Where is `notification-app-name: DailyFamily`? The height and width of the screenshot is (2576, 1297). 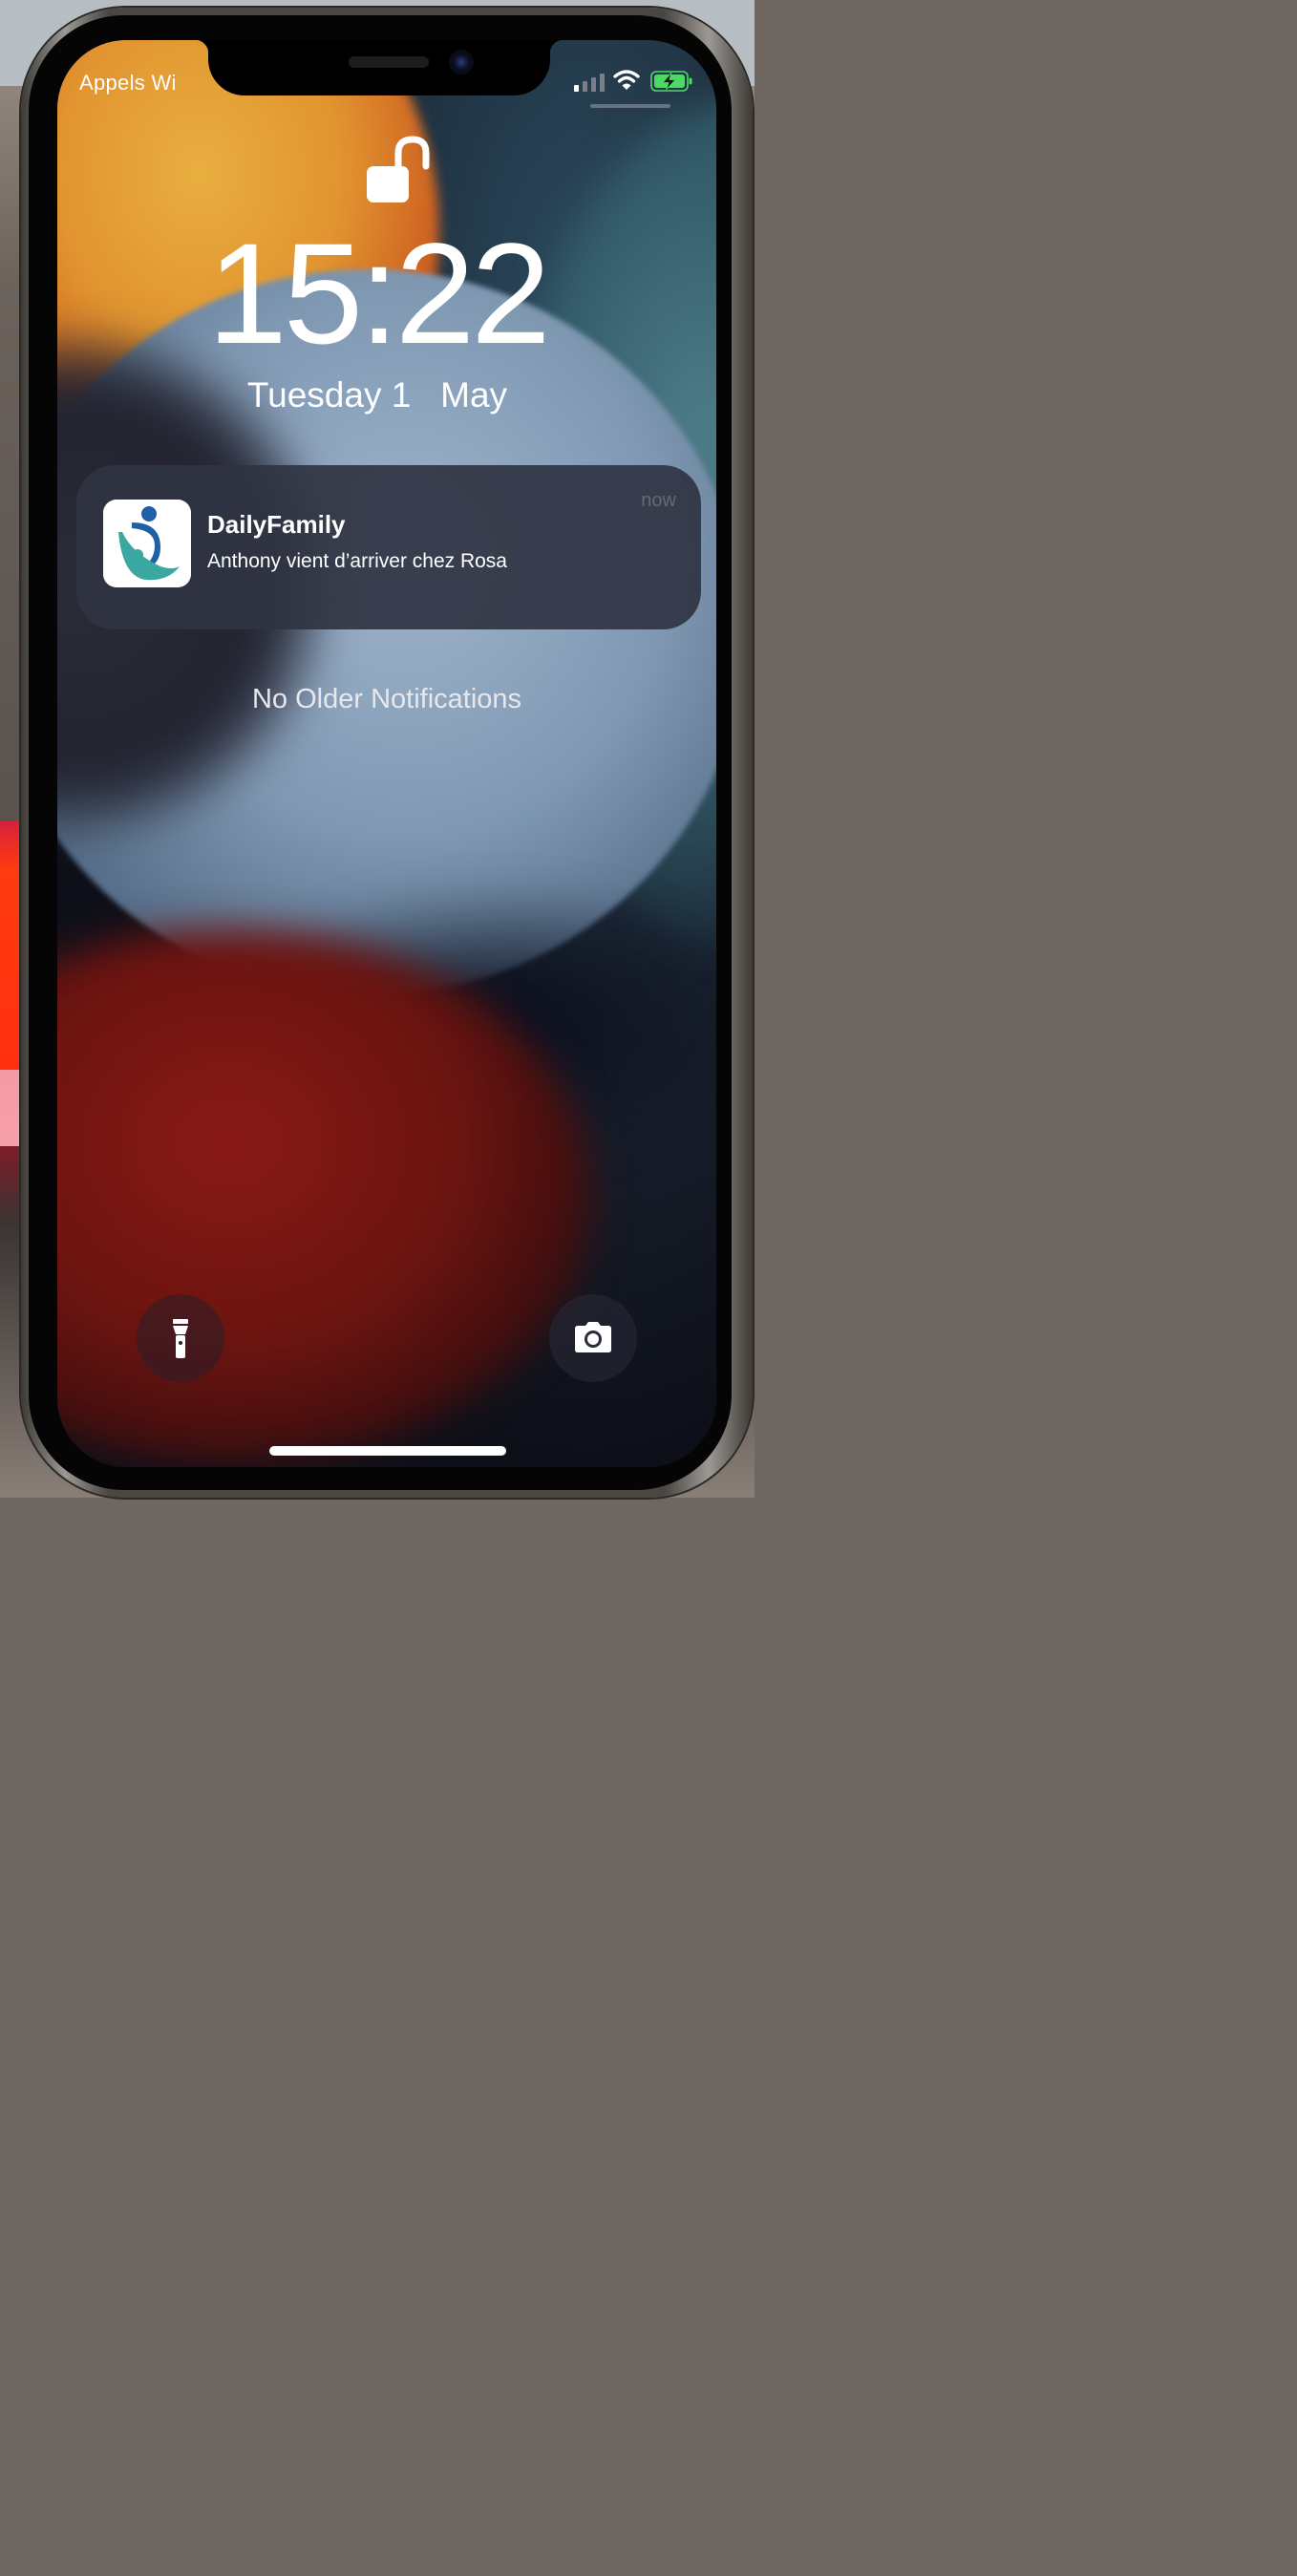 notification-app-name: DailyFamily is located at coordinates (277, 524).